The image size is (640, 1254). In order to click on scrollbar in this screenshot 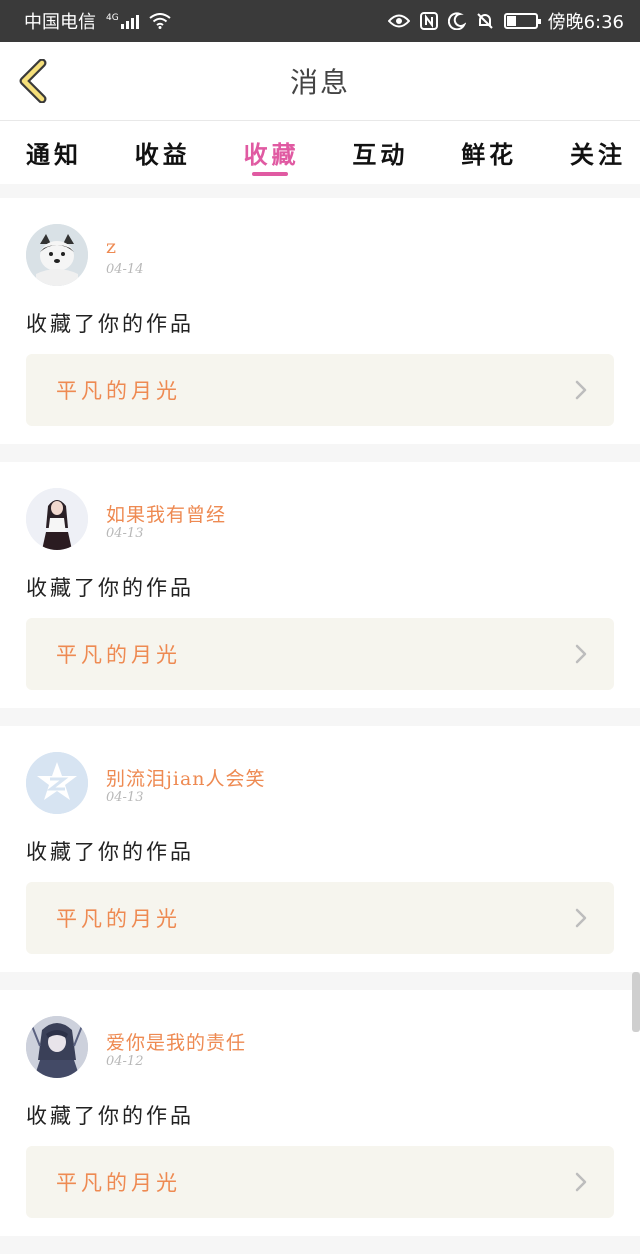, I will do `click(636, 1002)`.